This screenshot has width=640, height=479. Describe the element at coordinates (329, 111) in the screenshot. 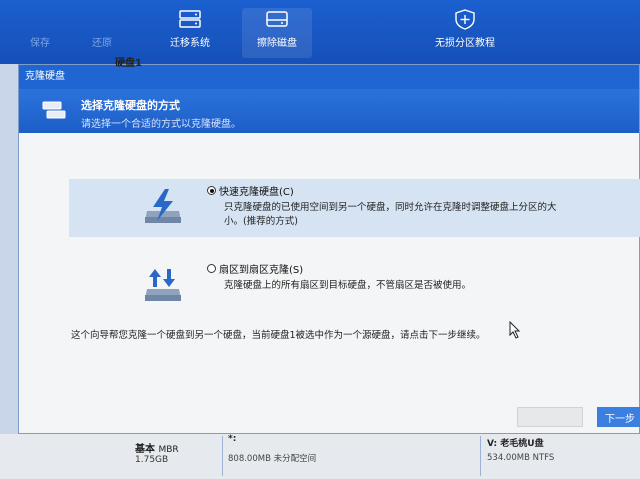

I see `dialog-header: 选择克隆硬盘的方式 请选择一个合适的方式以克隆硬盘。` at that location.